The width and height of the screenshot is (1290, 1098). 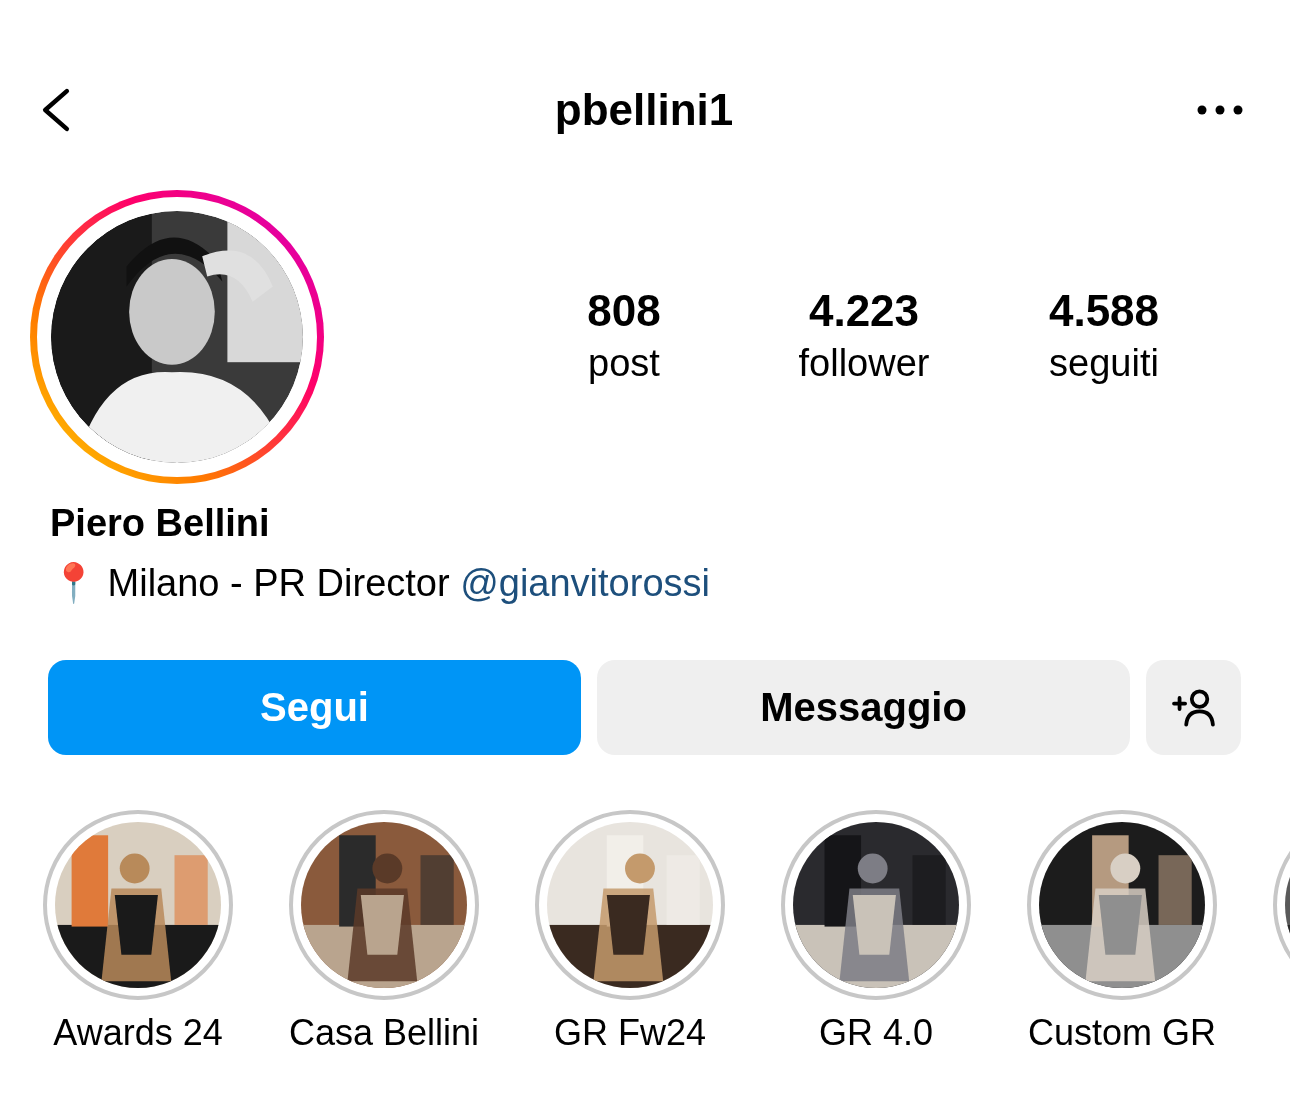 I want to click on stat-count: 808, so click(x=624, y=311).